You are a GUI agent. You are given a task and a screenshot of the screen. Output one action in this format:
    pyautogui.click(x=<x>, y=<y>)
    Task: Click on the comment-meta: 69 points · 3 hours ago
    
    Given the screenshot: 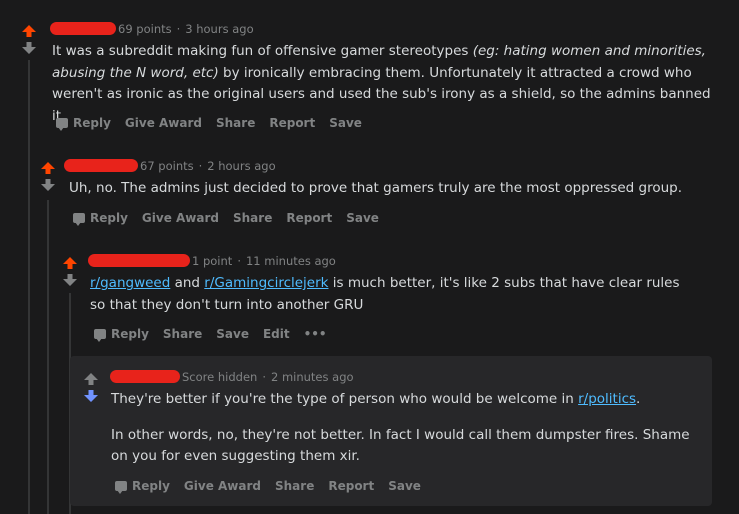 What is the action you would take?
    pyautogui.click(x=152, y=29)
    